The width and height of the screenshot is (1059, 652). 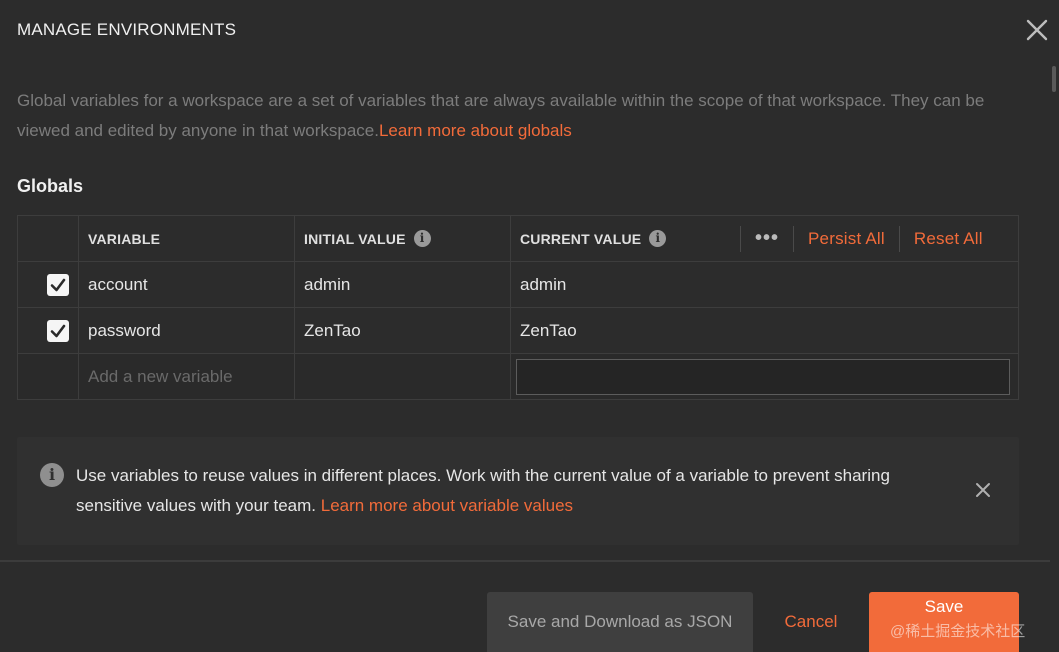 What do you see at coordinates (620, 622) in the screenshot?
I see `save-download-json-button: Save and Download as JSON` at bounding box center [620, 622].